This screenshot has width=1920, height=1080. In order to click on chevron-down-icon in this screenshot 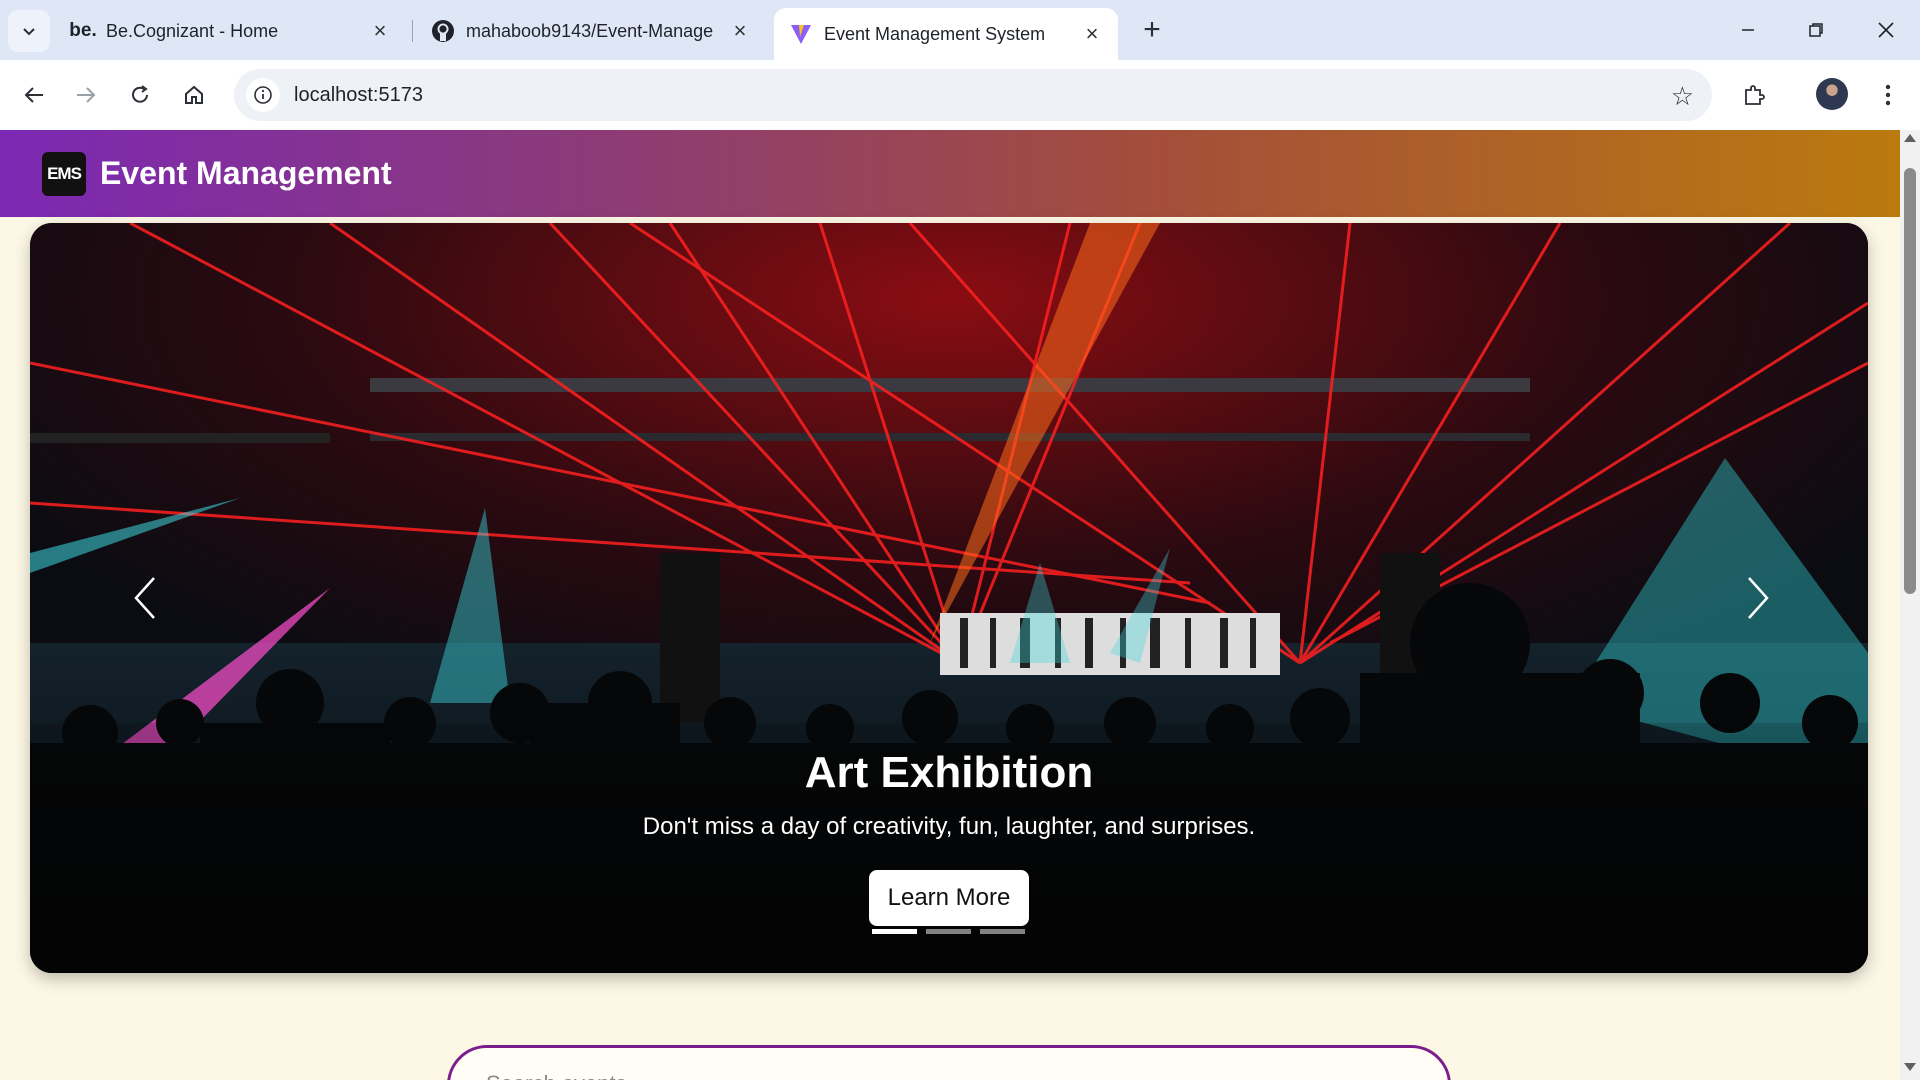, I will do `click(29, 32)`.